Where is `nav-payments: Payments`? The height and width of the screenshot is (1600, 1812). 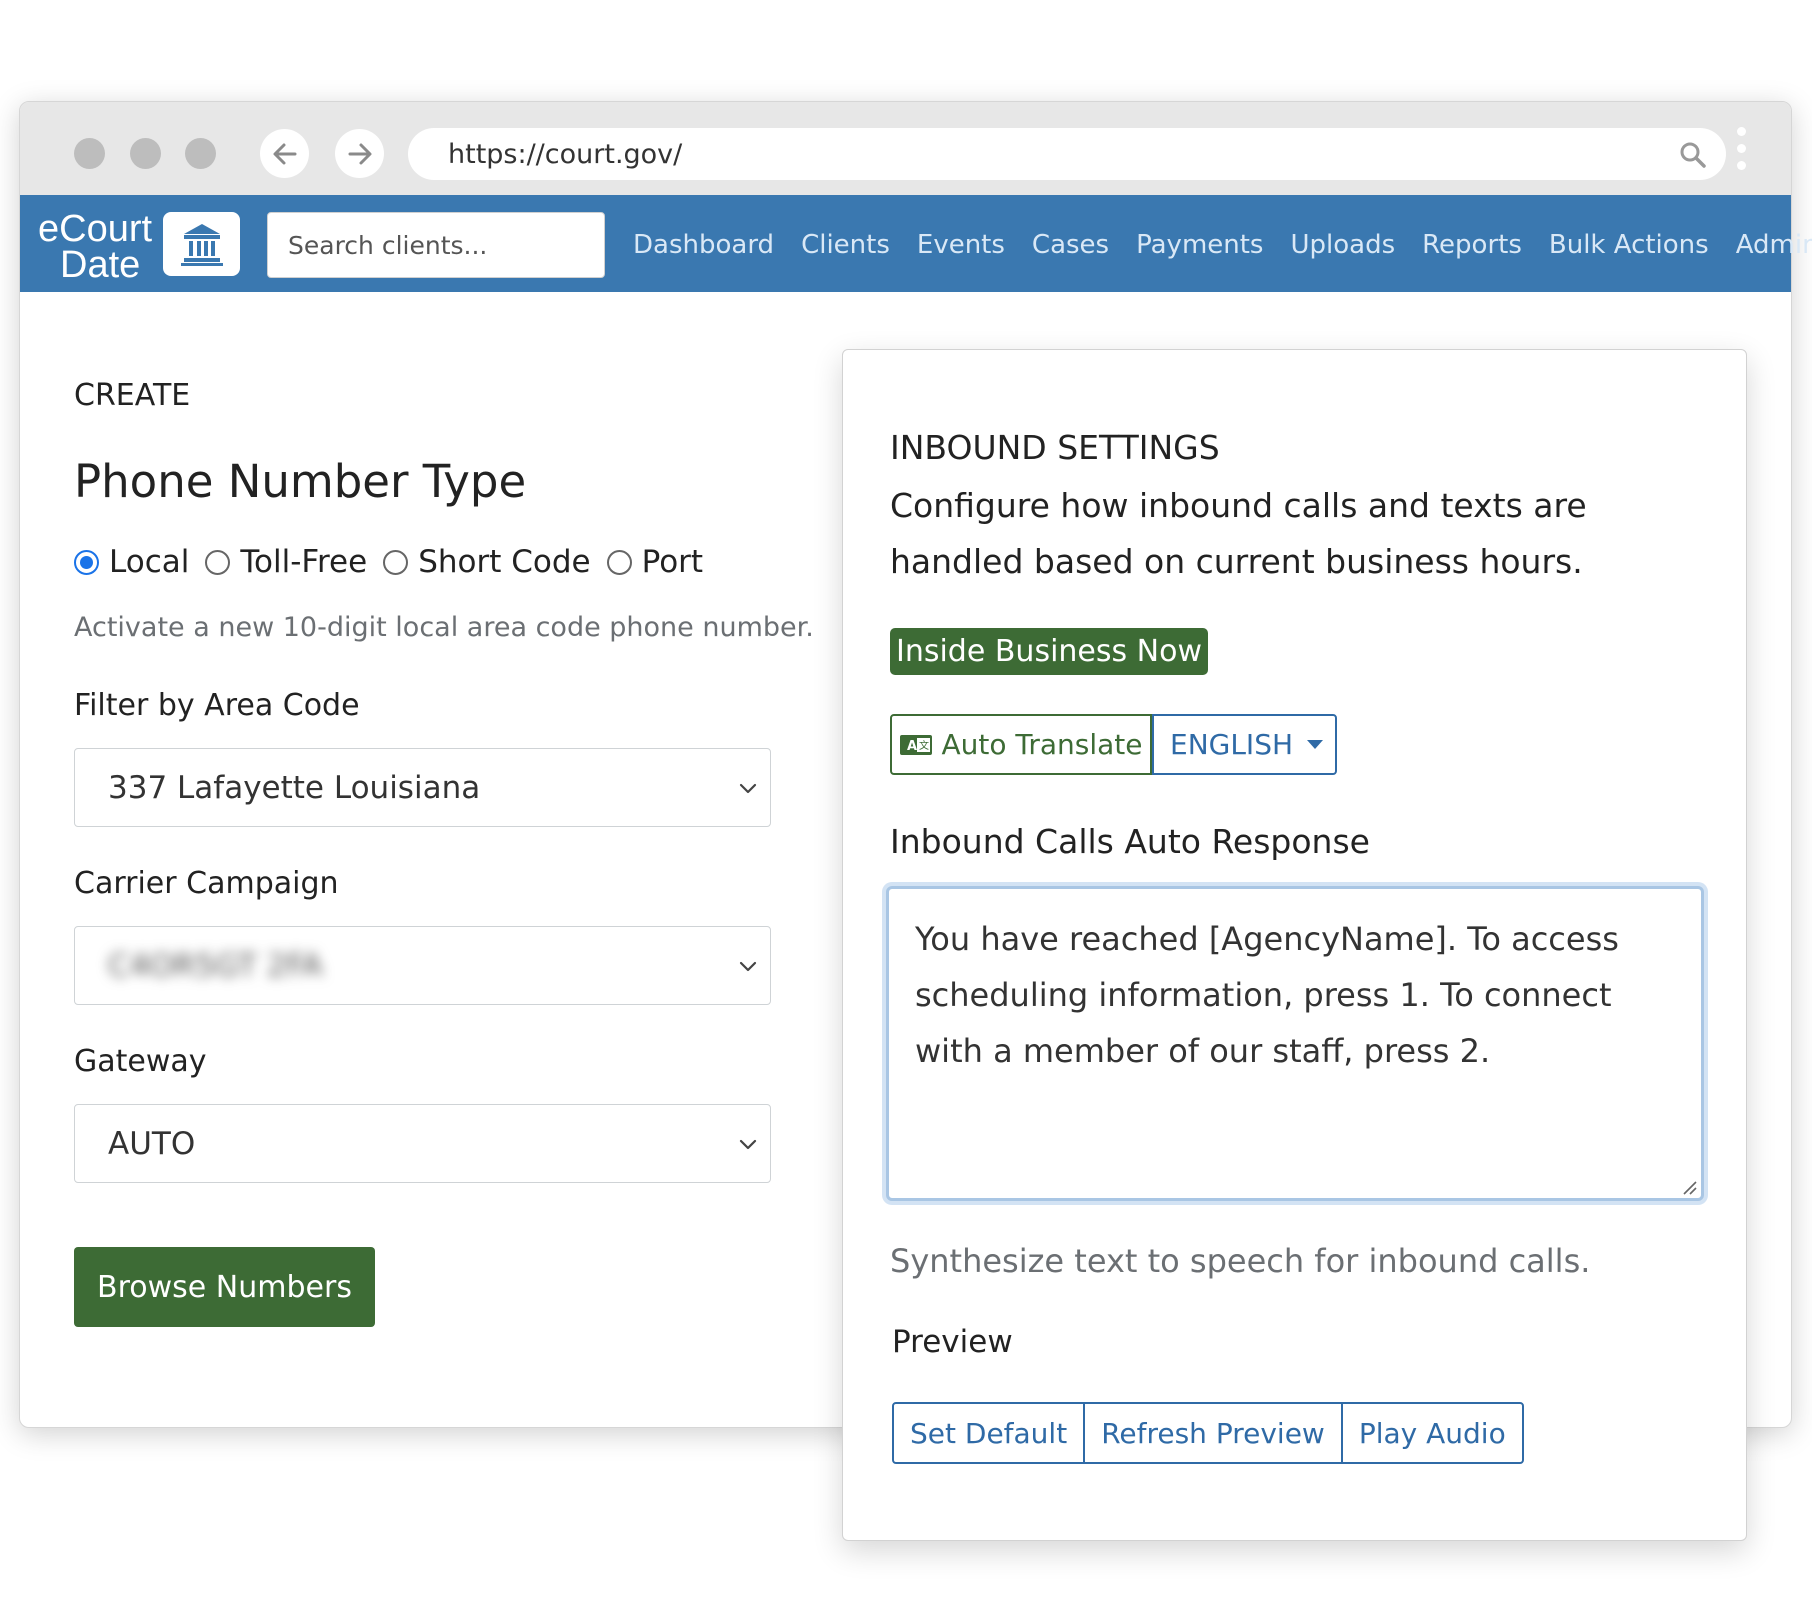 nav-payments: Payments is located at coordinates (1199, 245).